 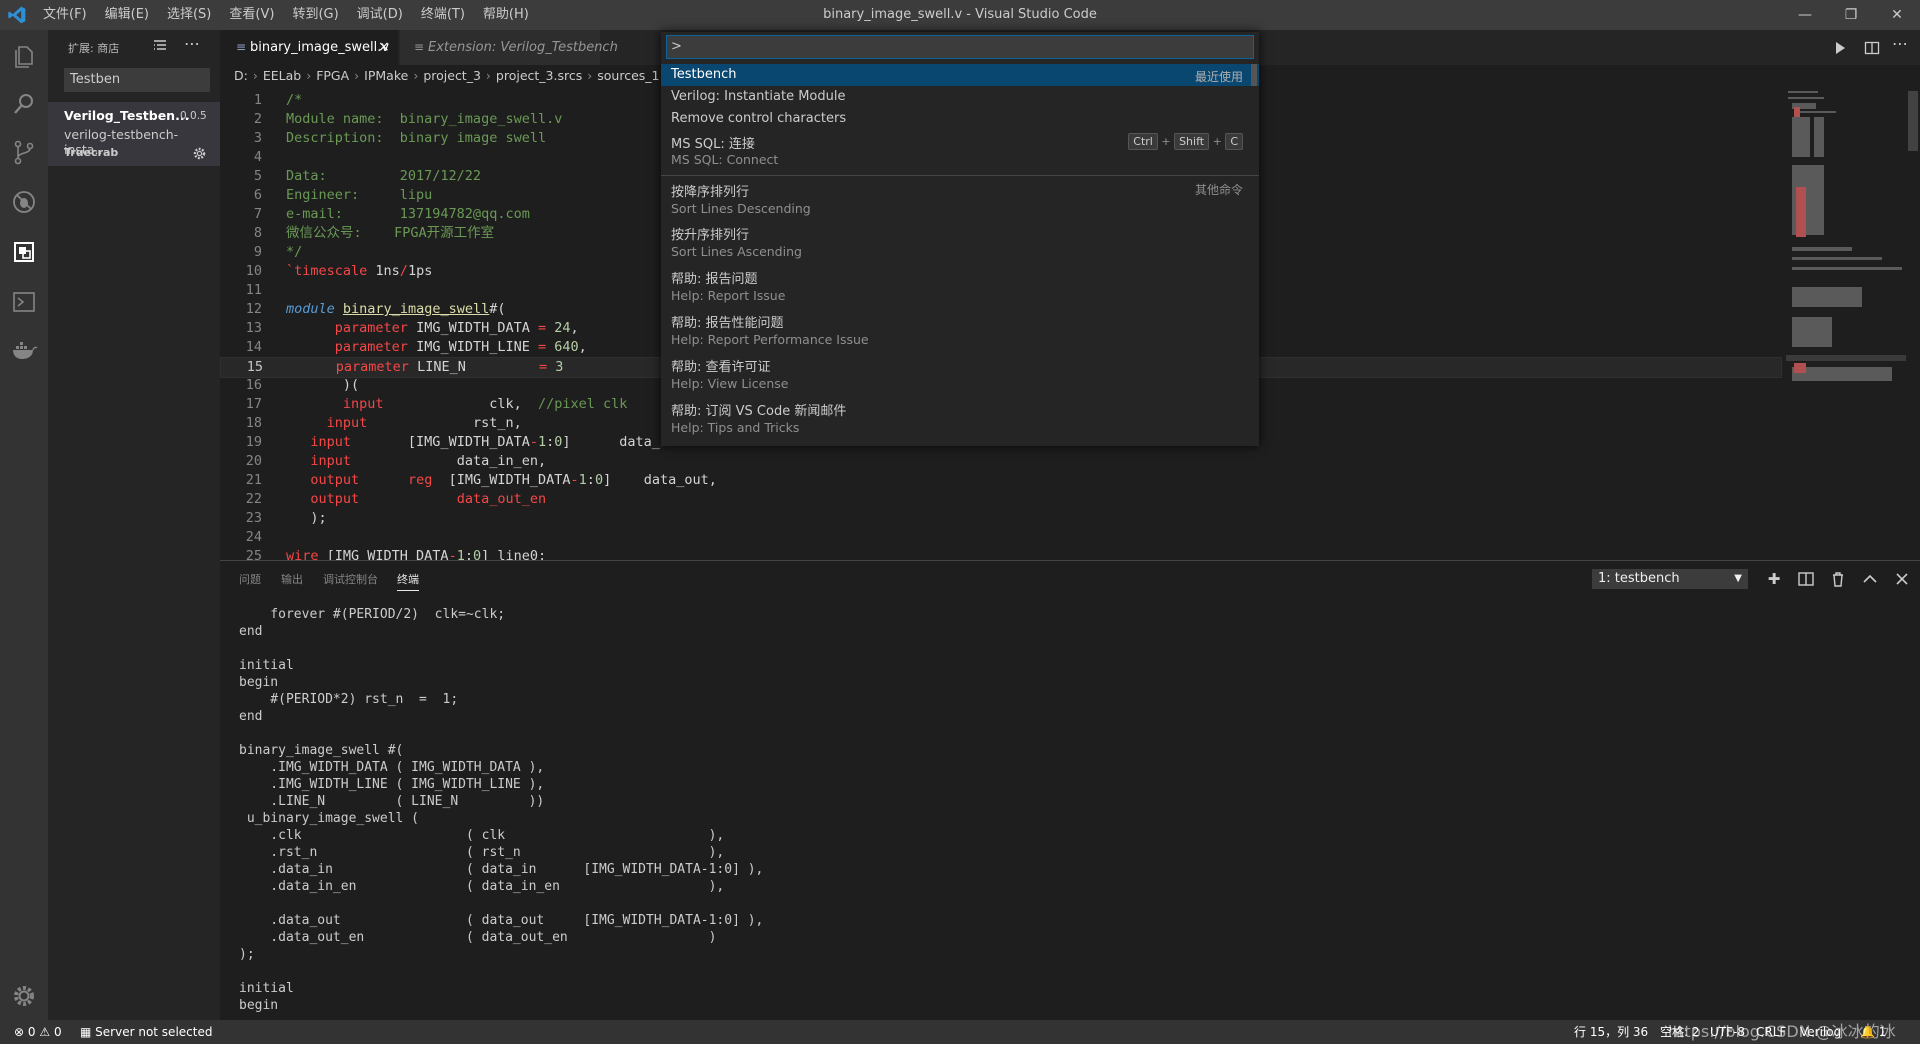 I want to click on code-line: 22 output data_out_en, so click(x=1000, y=499).